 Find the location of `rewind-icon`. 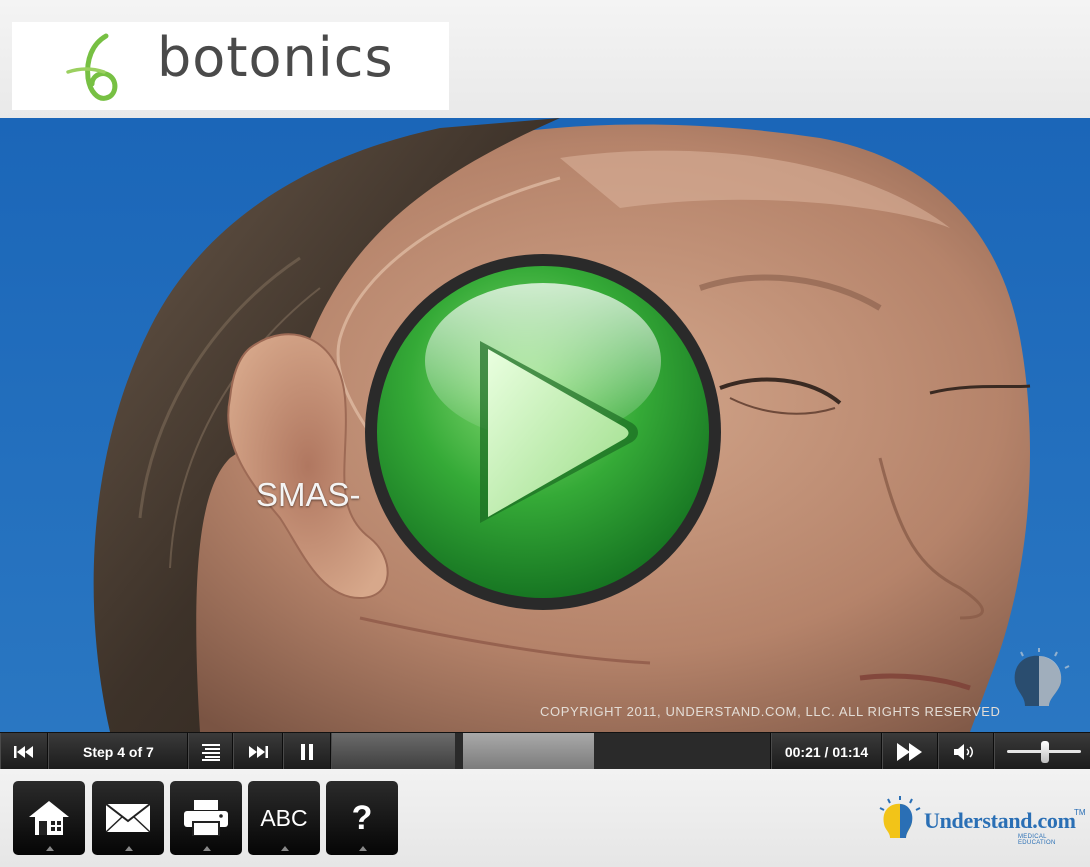

rewind-icon is located at coordinates (23, 751).